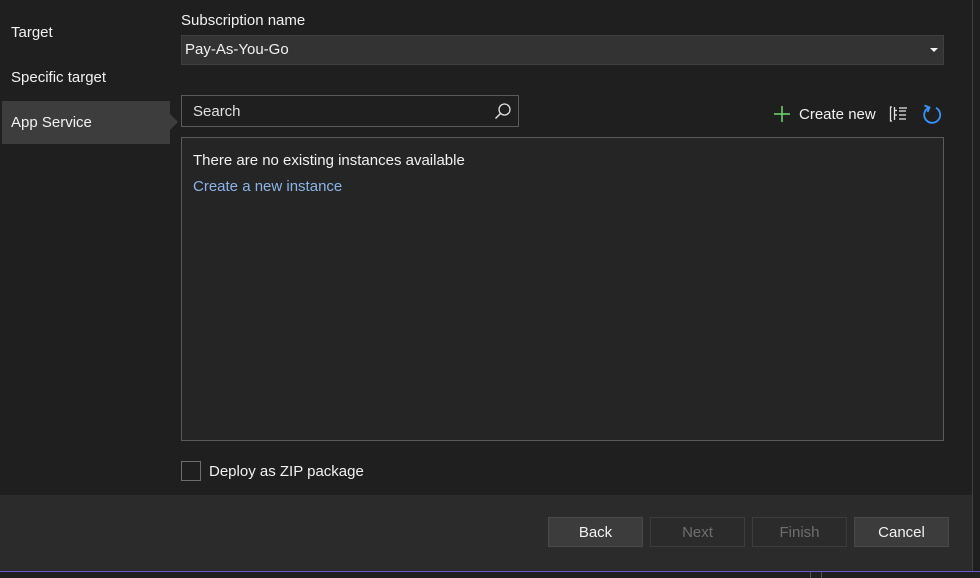 The width and height of the screenshot is (980, 578). What do you see at coordinates (901, 532) in the screenshot?
I see `cancel-button: Cancel` at bounding box center [901, 532].